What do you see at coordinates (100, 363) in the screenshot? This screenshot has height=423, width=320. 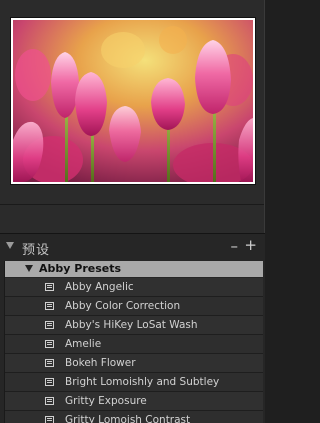 I see `preset-label: Bokeh Flower` at bounding box center [100, 363].